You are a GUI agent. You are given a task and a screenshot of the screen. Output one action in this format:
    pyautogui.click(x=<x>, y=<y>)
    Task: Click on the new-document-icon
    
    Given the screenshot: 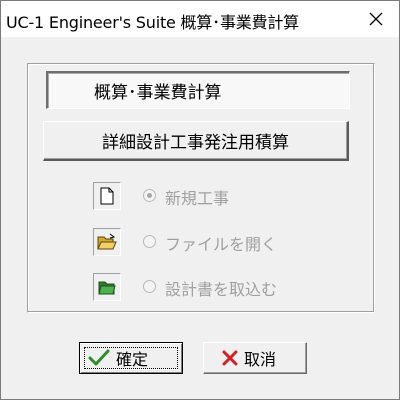 What is the action you would take?
    pyautogui.click(x=107, y=196)
    